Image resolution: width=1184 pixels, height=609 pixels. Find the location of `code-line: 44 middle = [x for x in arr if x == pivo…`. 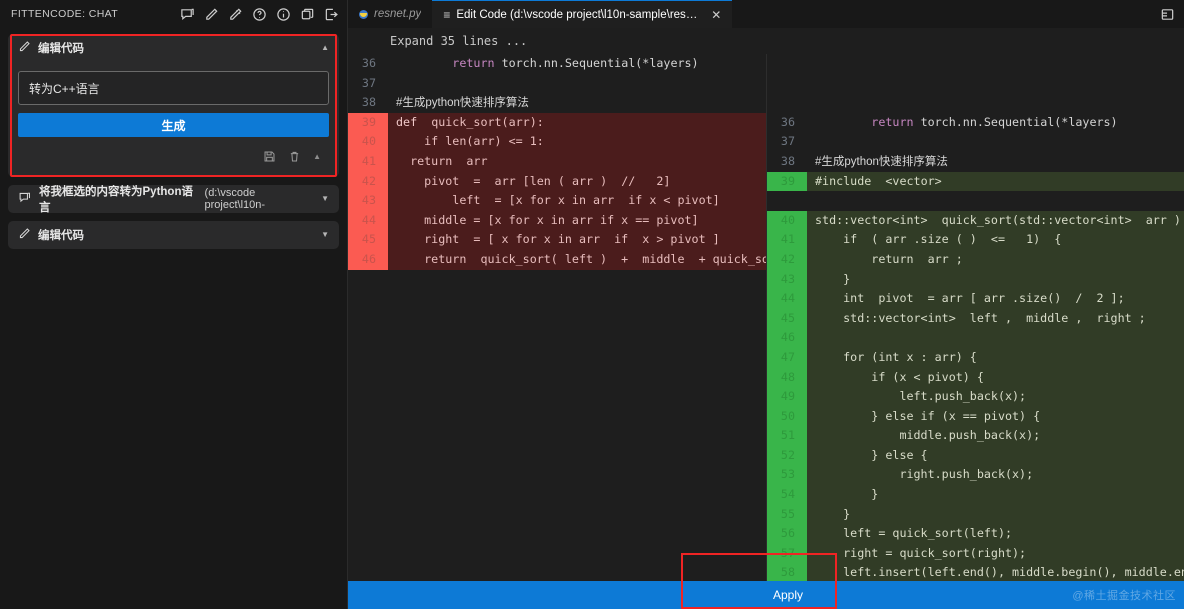

code-line: 44 middle = [x for x in arr if x == pivo… is located at coordinates (557, 220).